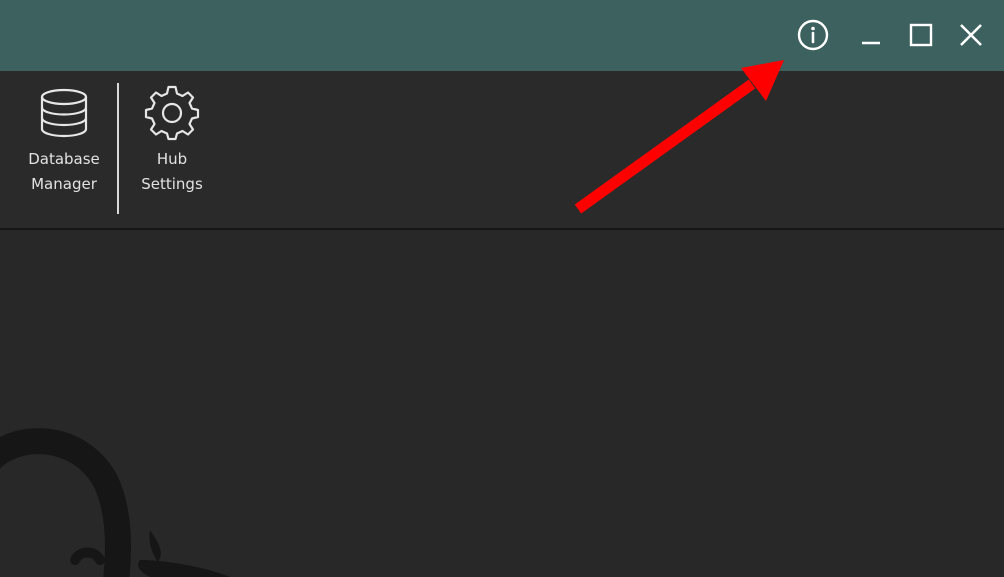 The height and width of the screenshot is (577, 1004). Describe the element at coordinates (115, 502) in the screenshot. I see `watermark-logo` at that location.